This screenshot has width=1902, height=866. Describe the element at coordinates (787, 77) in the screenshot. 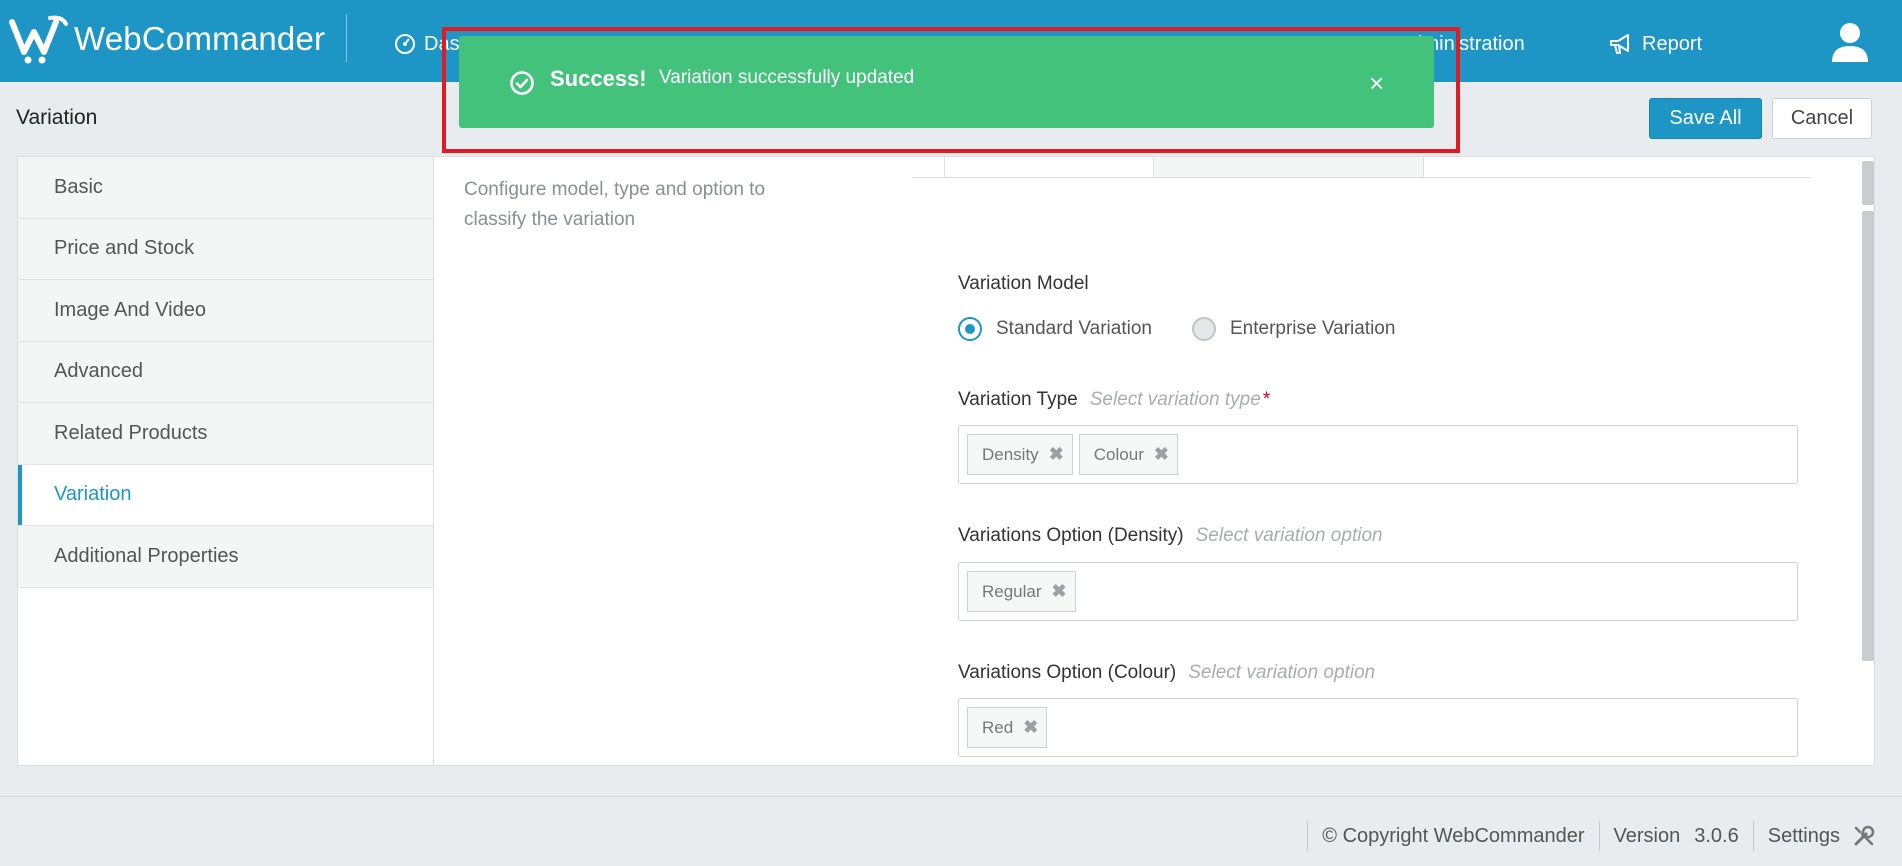

I see `toast-message: Variation successfully updated` at that location.